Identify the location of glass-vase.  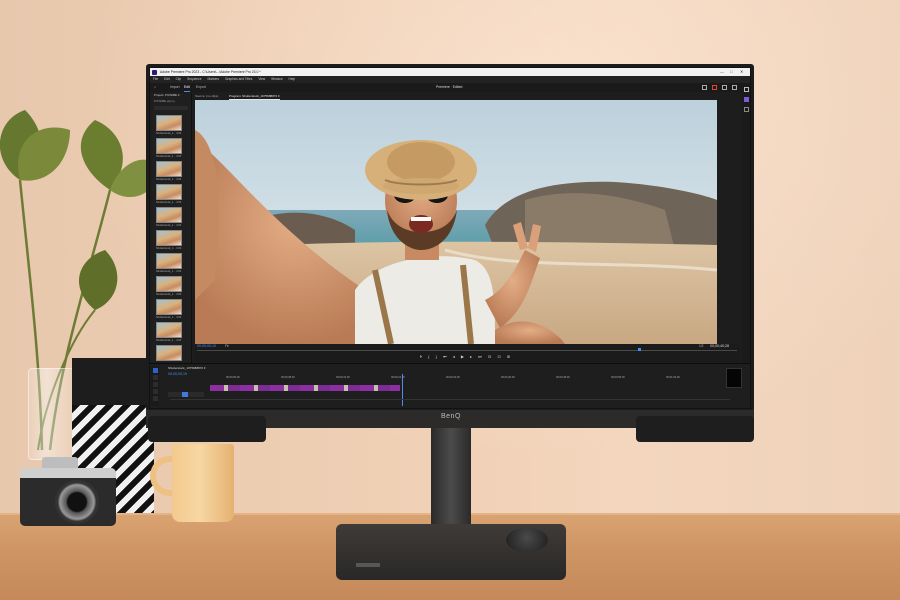
(51, 414).